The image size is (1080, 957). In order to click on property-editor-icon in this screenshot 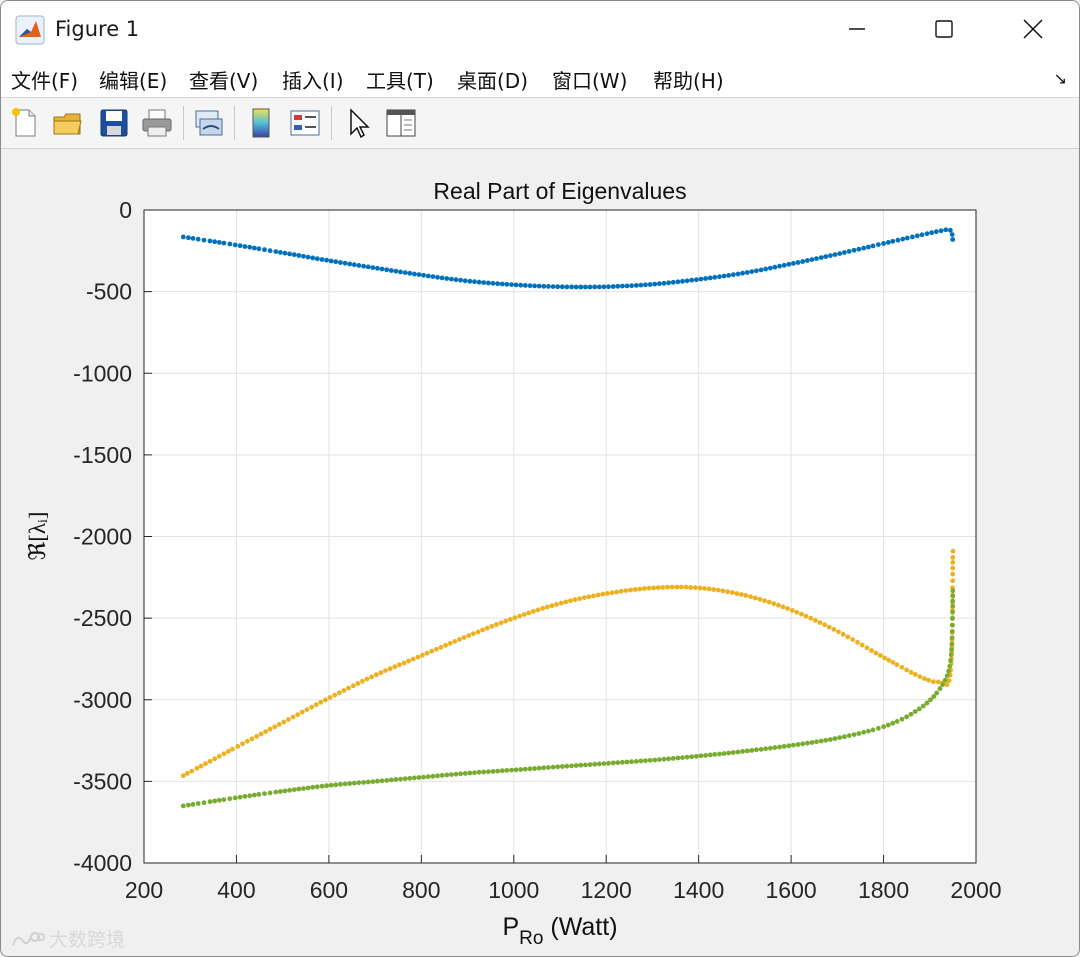, I will do `click(401, 123)`.